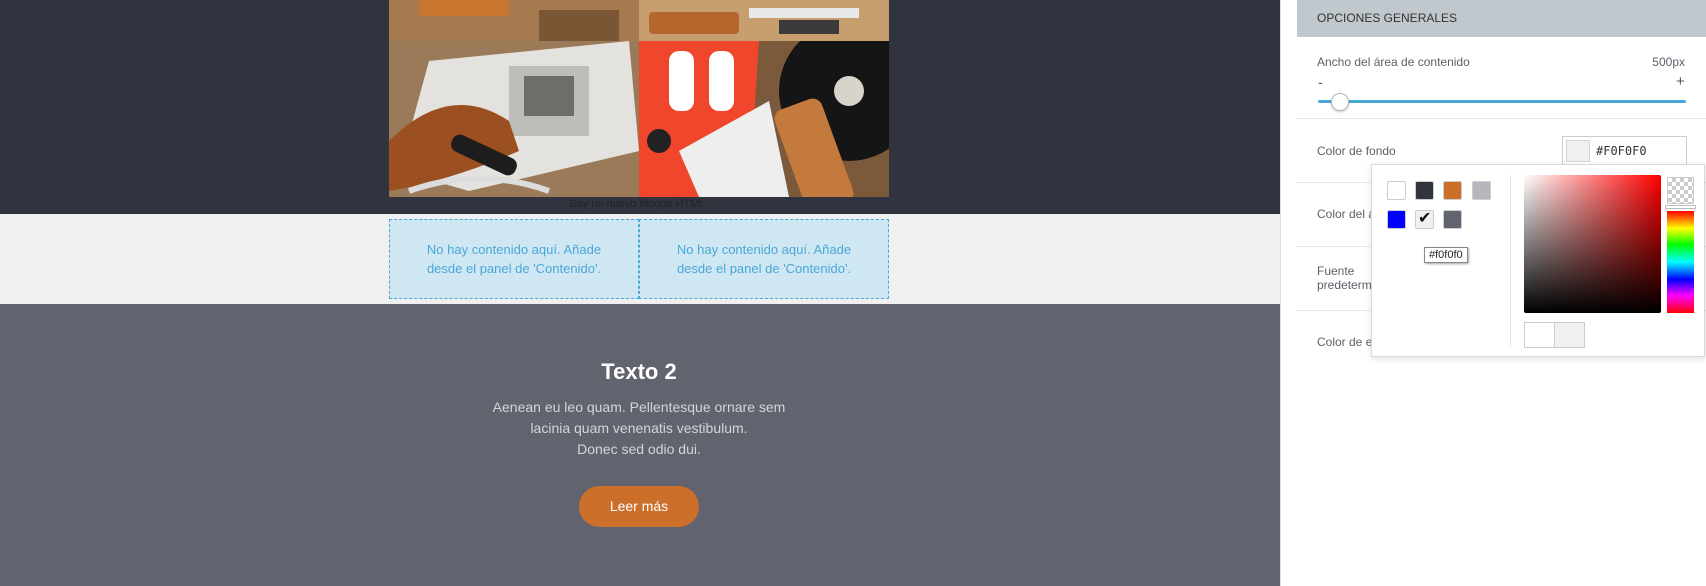  What do you see at coordinates (1340, 102) in the screenshot?
I see `content-width-slider-thumb` at bounding box center [1340, 102].